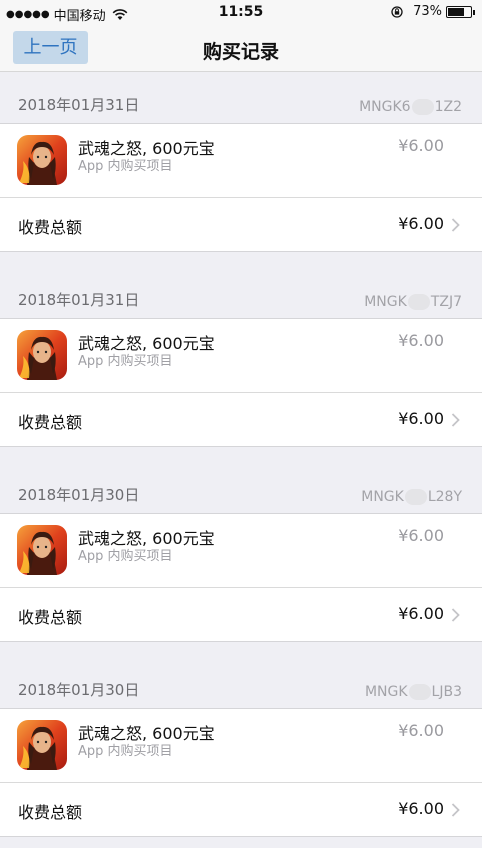 Image resolution: width=482 pixels, height=848 pixels. I want to click on section-header: 2018年01月31日 MNGK6 1Z2, so click(241, 98).